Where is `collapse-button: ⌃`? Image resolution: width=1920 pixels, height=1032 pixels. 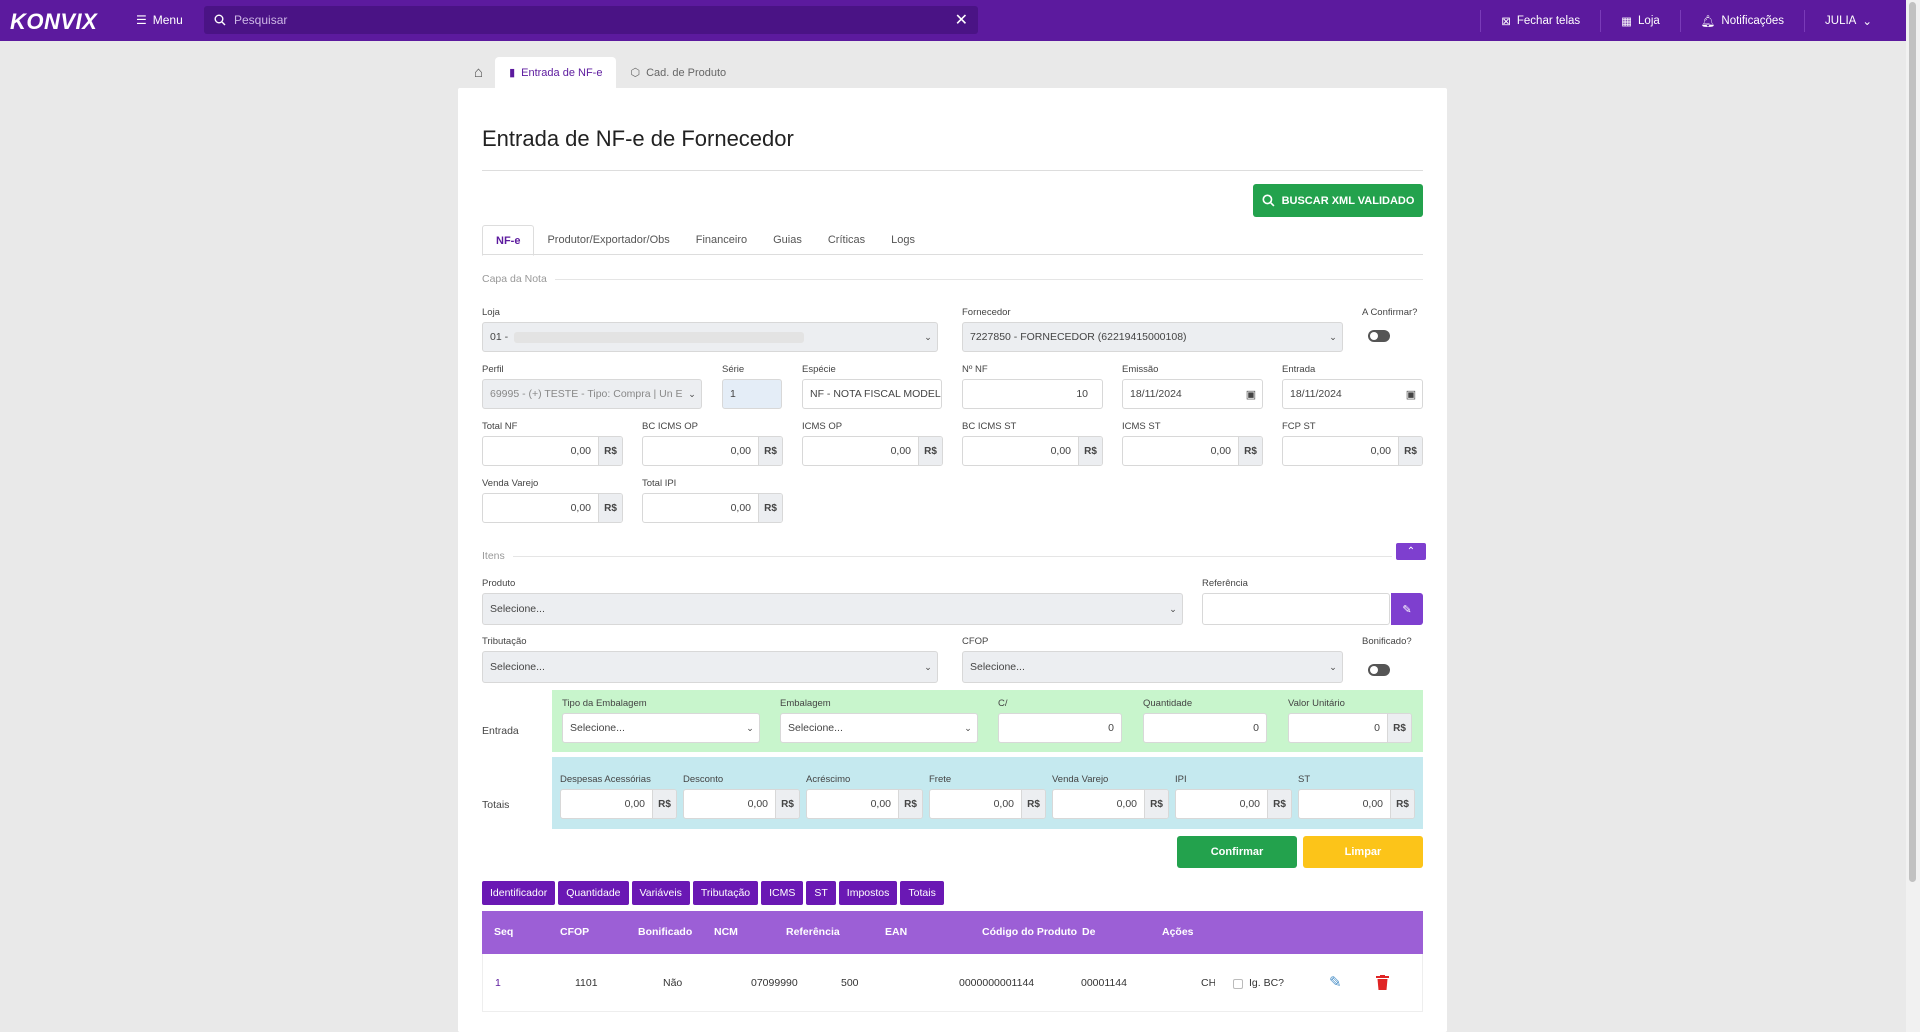
collapse-button: ⌃ is located at coordinates (1411, 551).